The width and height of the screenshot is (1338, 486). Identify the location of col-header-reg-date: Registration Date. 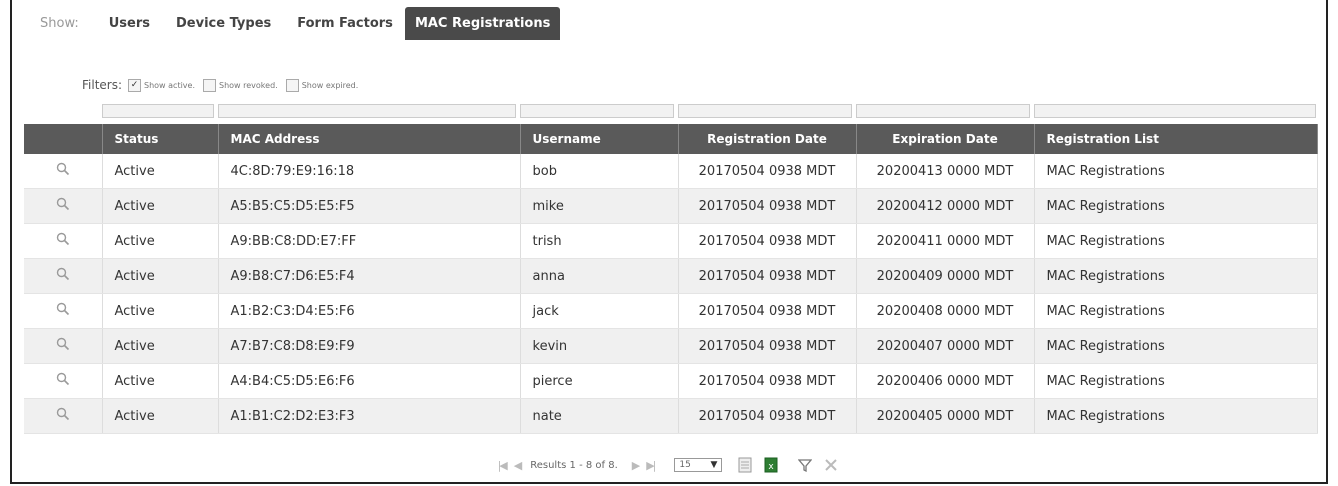
(767, 139).